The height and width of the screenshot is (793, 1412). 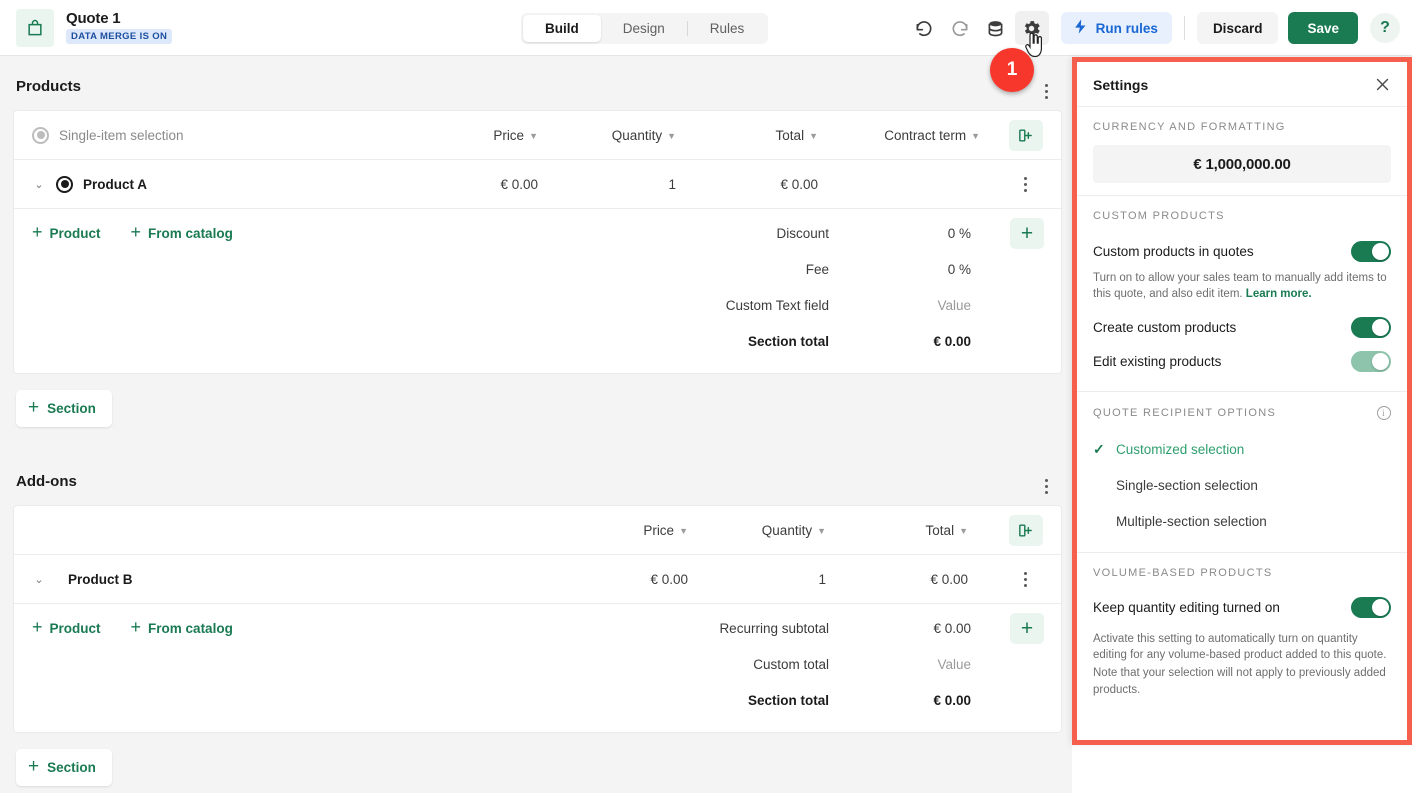 I want to click on toggle-row-keep-quantity-editing: Keep quantity editing turned on, so click(x=1242, y=608).